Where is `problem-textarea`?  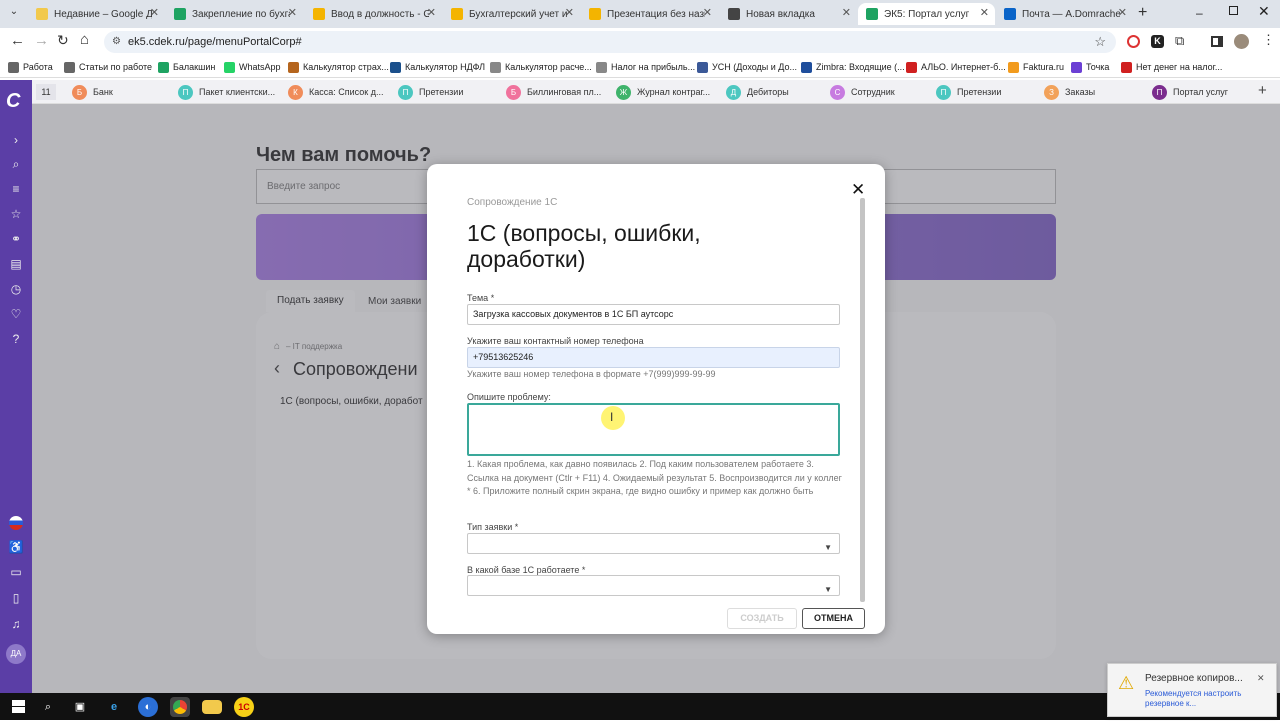
problem-textarea is located at coordinates (653, 429).